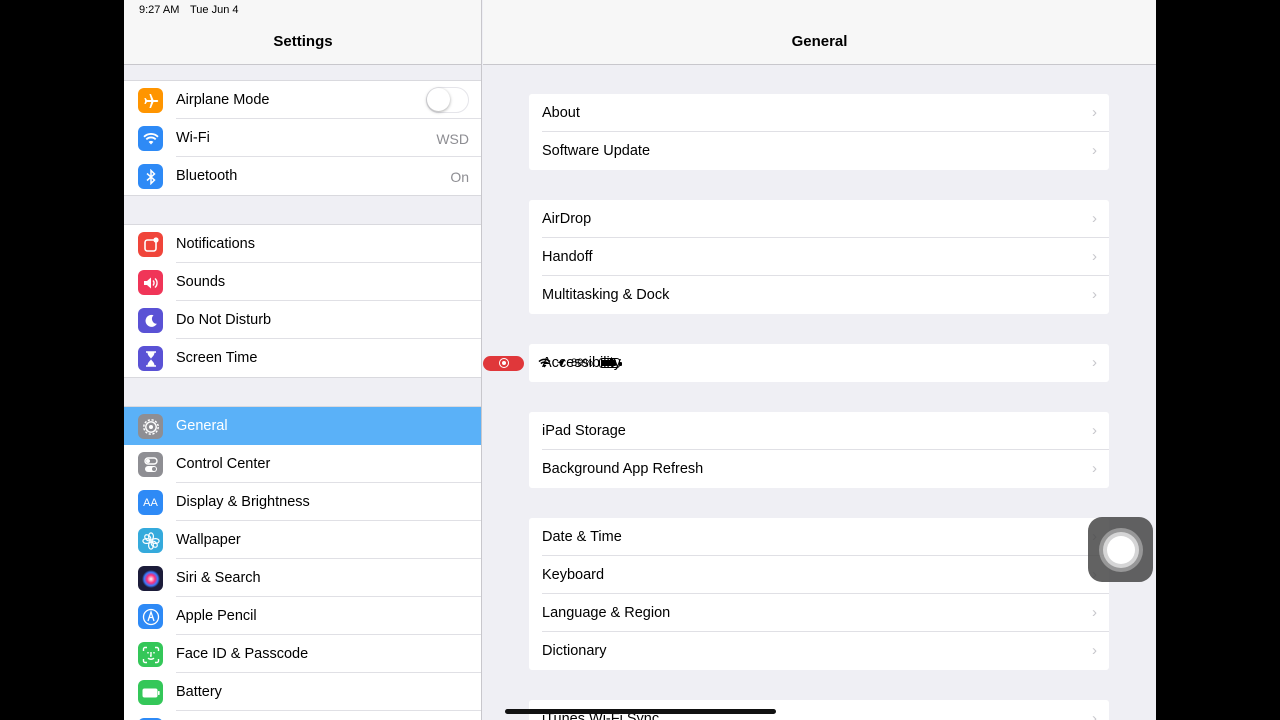 This screenshot has height=720, width=1280. What do you see at coordinates (302, 244) in the screenshot?
I see `sidebar-item-notifications: Notifications` at bounding box center [302, 244].